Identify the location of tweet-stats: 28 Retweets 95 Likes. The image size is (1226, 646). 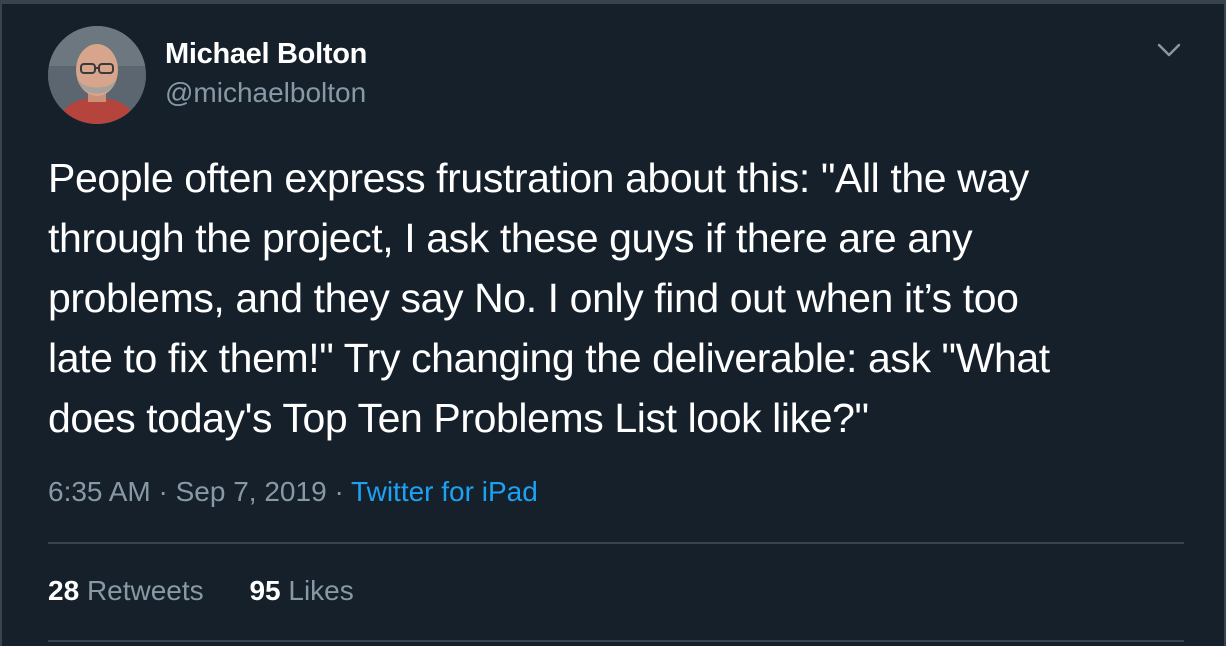
(201, 591).